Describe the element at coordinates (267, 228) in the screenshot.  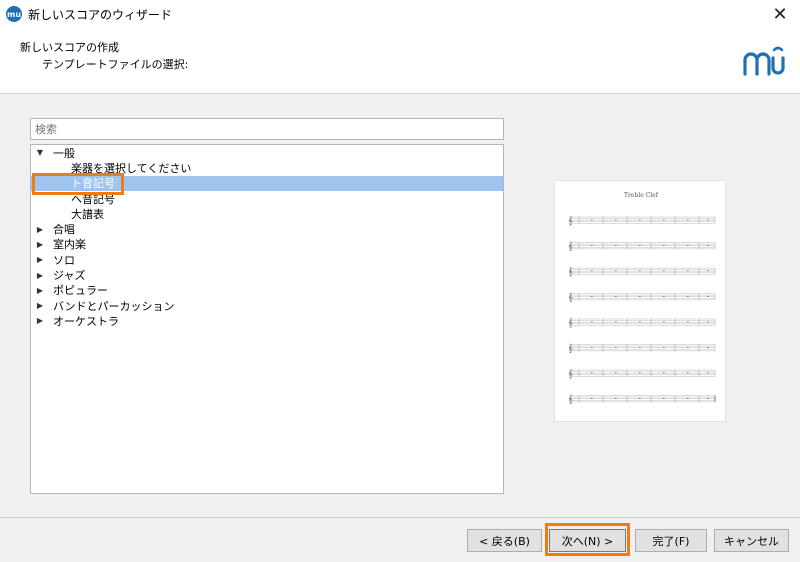
I see `tree-category: ▶ 合唱` at that location.